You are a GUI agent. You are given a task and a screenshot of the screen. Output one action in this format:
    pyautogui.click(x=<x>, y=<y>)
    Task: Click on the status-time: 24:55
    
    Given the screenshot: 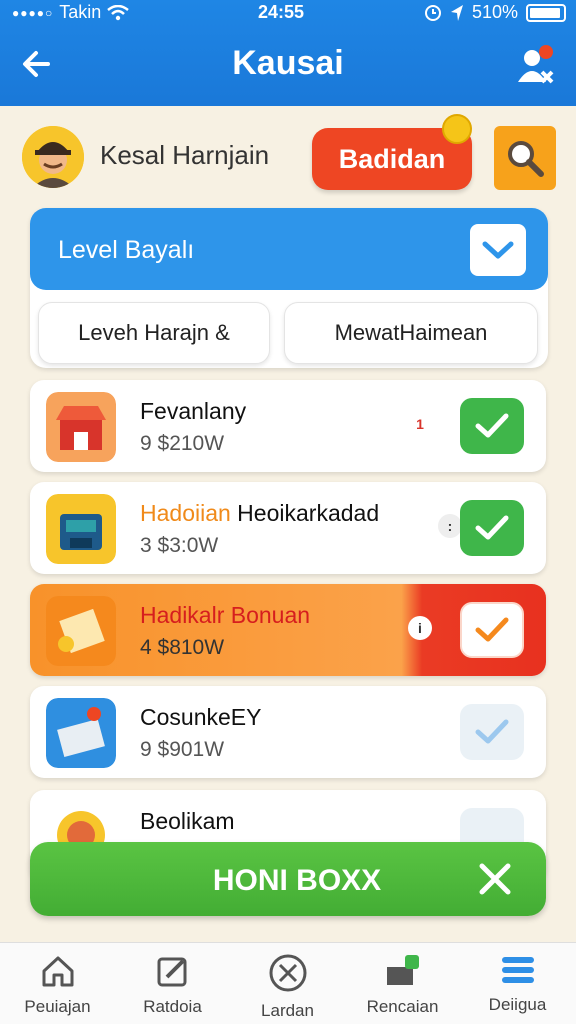 What is the action you would take?
    pyautogui.click(x=281, y=12)
    